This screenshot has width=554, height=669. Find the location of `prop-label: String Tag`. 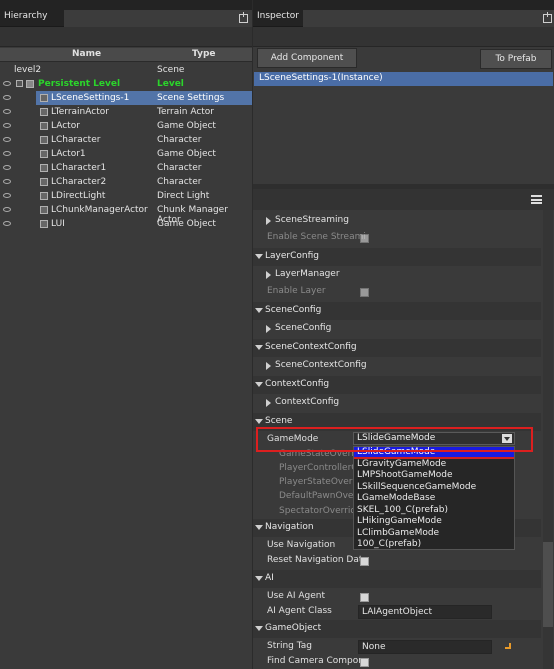

prop-label: String Tag is located at coordinates (289, 646).